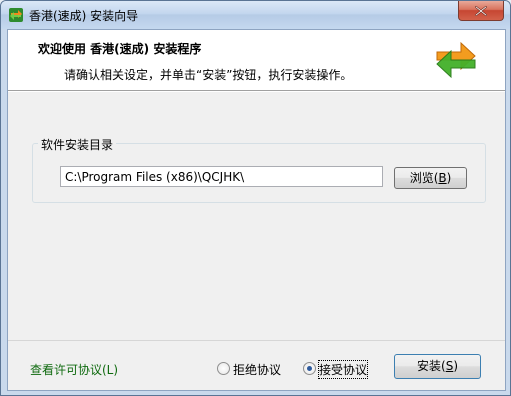 The height and width of the screenshot is (396, 511). I want to click on footer-divider, so click(256, 340).